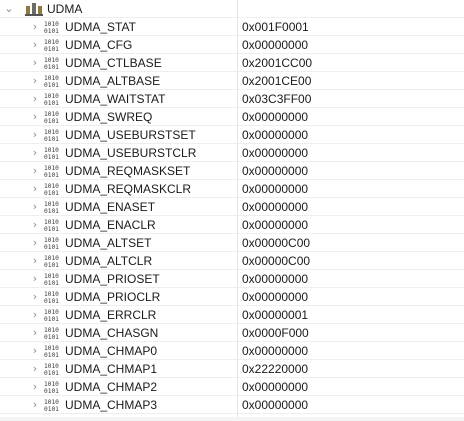 The image size is (464, 421). Describe the element at coordinates (232, 405) in the screenshot. I see `tree-row-register: › 1010 0101 UDMA_CHMAP3 0x00000000` at that location.